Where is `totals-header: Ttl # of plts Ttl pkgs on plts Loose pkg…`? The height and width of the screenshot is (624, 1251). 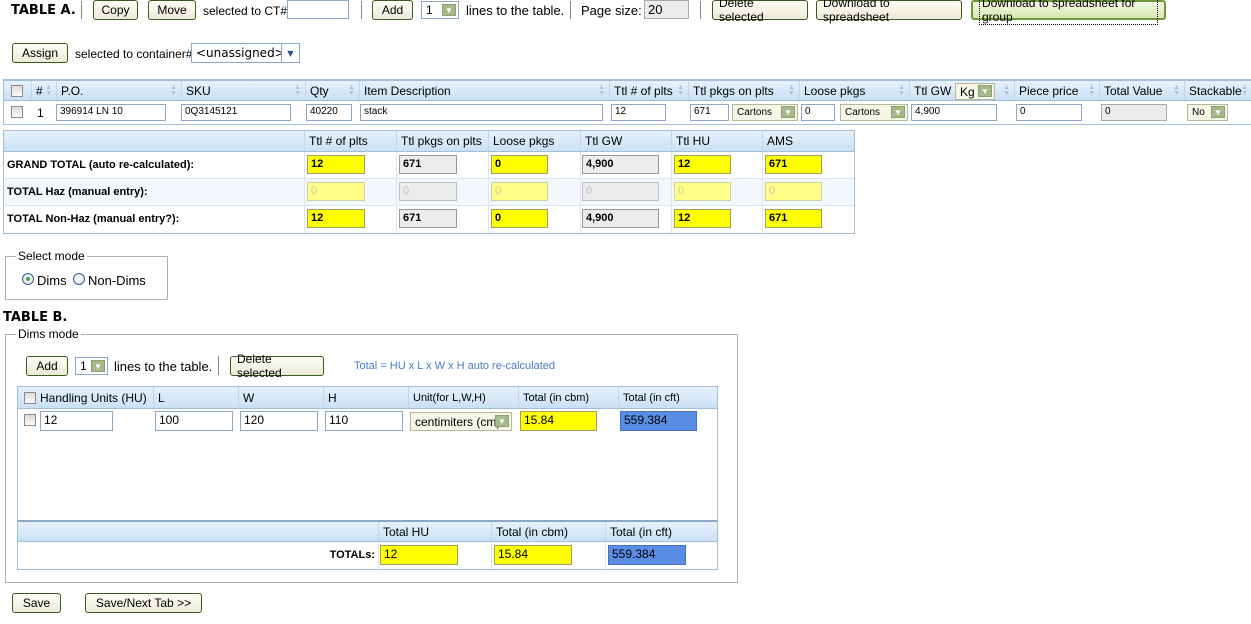 totals-header: Ttl # of plts Ttl pkgs on plts Loose pkg… is located at coordinates (429, 141).